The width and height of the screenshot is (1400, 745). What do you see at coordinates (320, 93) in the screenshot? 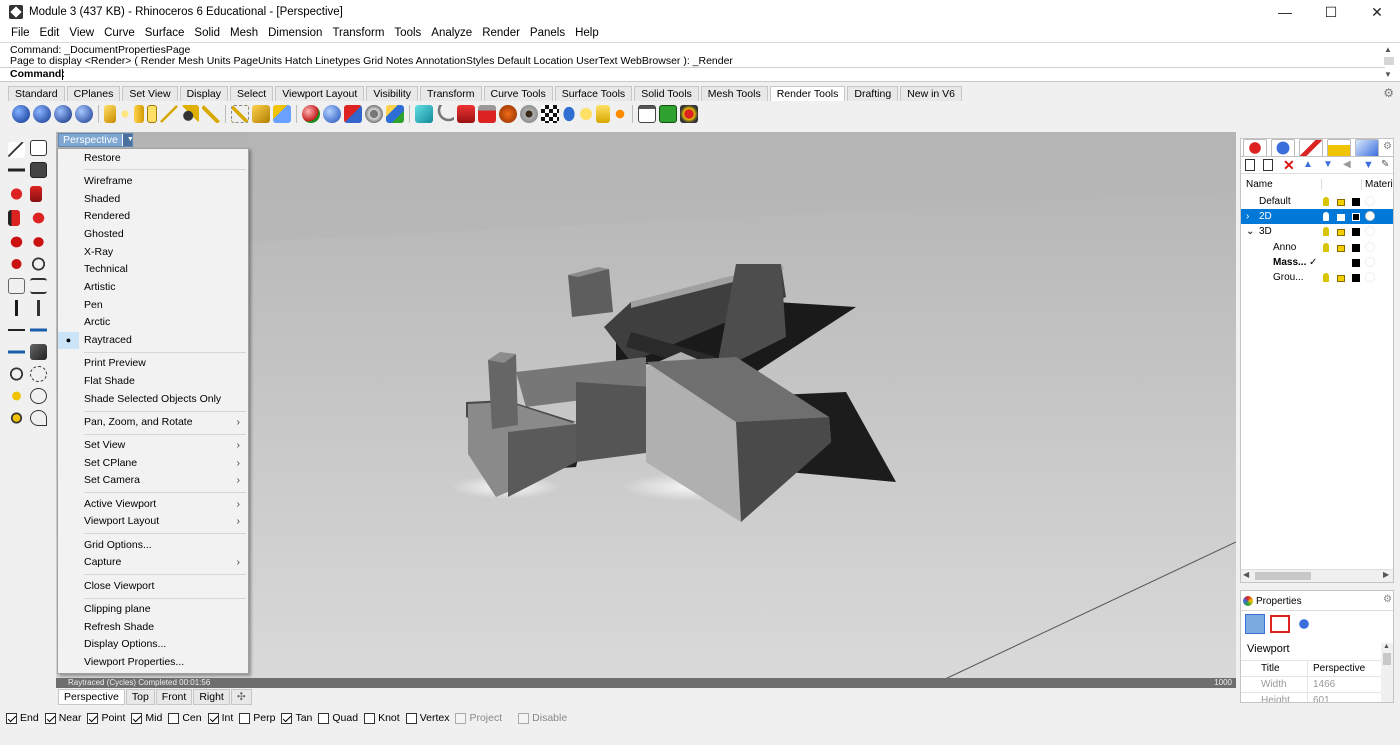
I see `tab-viewport-layout: Viewport Layout` at bounding box center [320, 93].